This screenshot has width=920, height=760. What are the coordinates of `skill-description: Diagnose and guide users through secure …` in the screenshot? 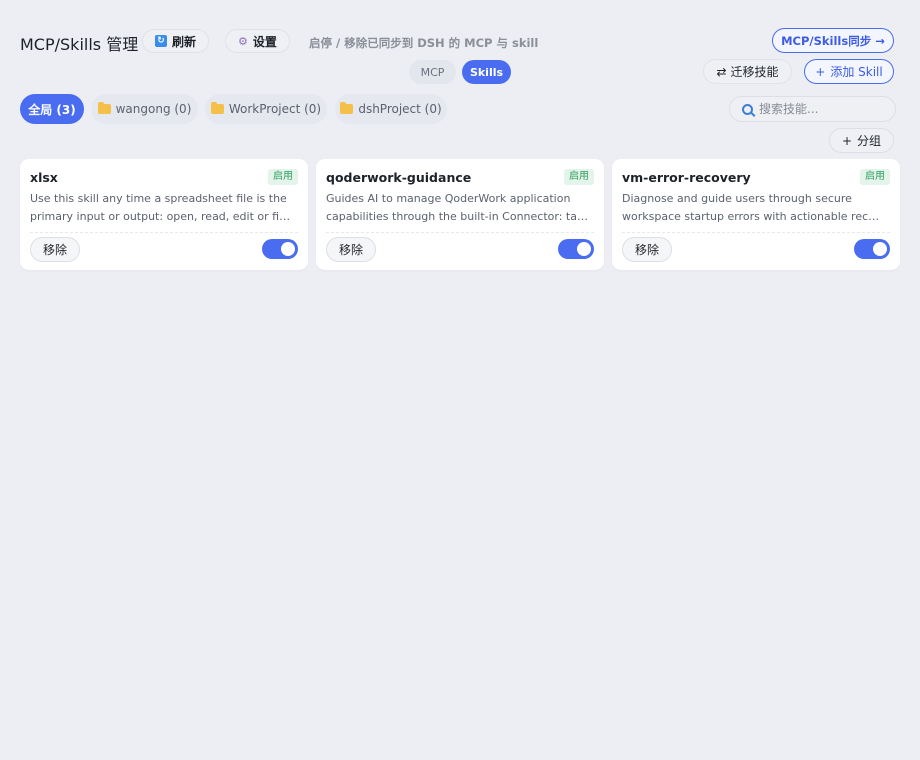 It's located at (753, 208).